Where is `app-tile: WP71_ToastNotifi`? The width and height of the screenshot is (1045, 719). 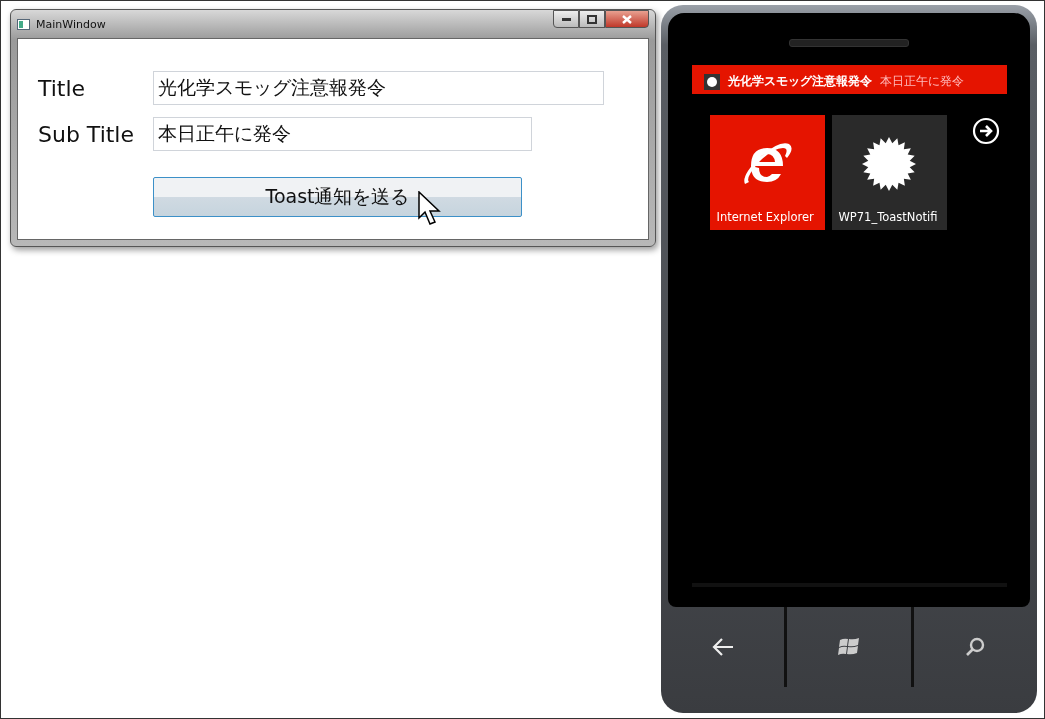 app-tile: WP71_ToastNotifi is located at coordinates (889, 172).